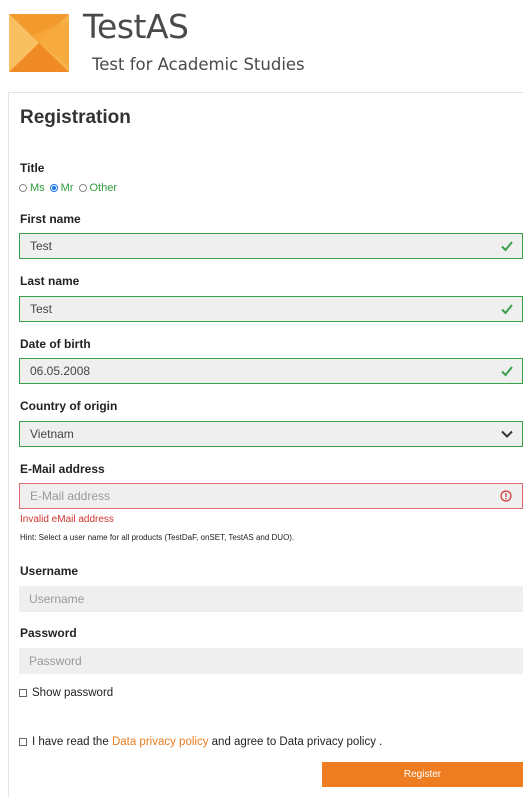 The width and height of the screenshot is (523, 797). What do you see at coordinates (271, 434) in the screenshot?
I see `country-select: Vietnam` at bounding box center [271, 434].